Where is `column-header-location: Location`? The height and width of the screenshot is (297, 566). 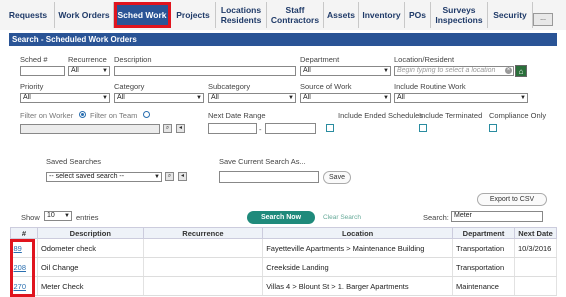 column-header-location: Location is located at coordinates (358, 233).